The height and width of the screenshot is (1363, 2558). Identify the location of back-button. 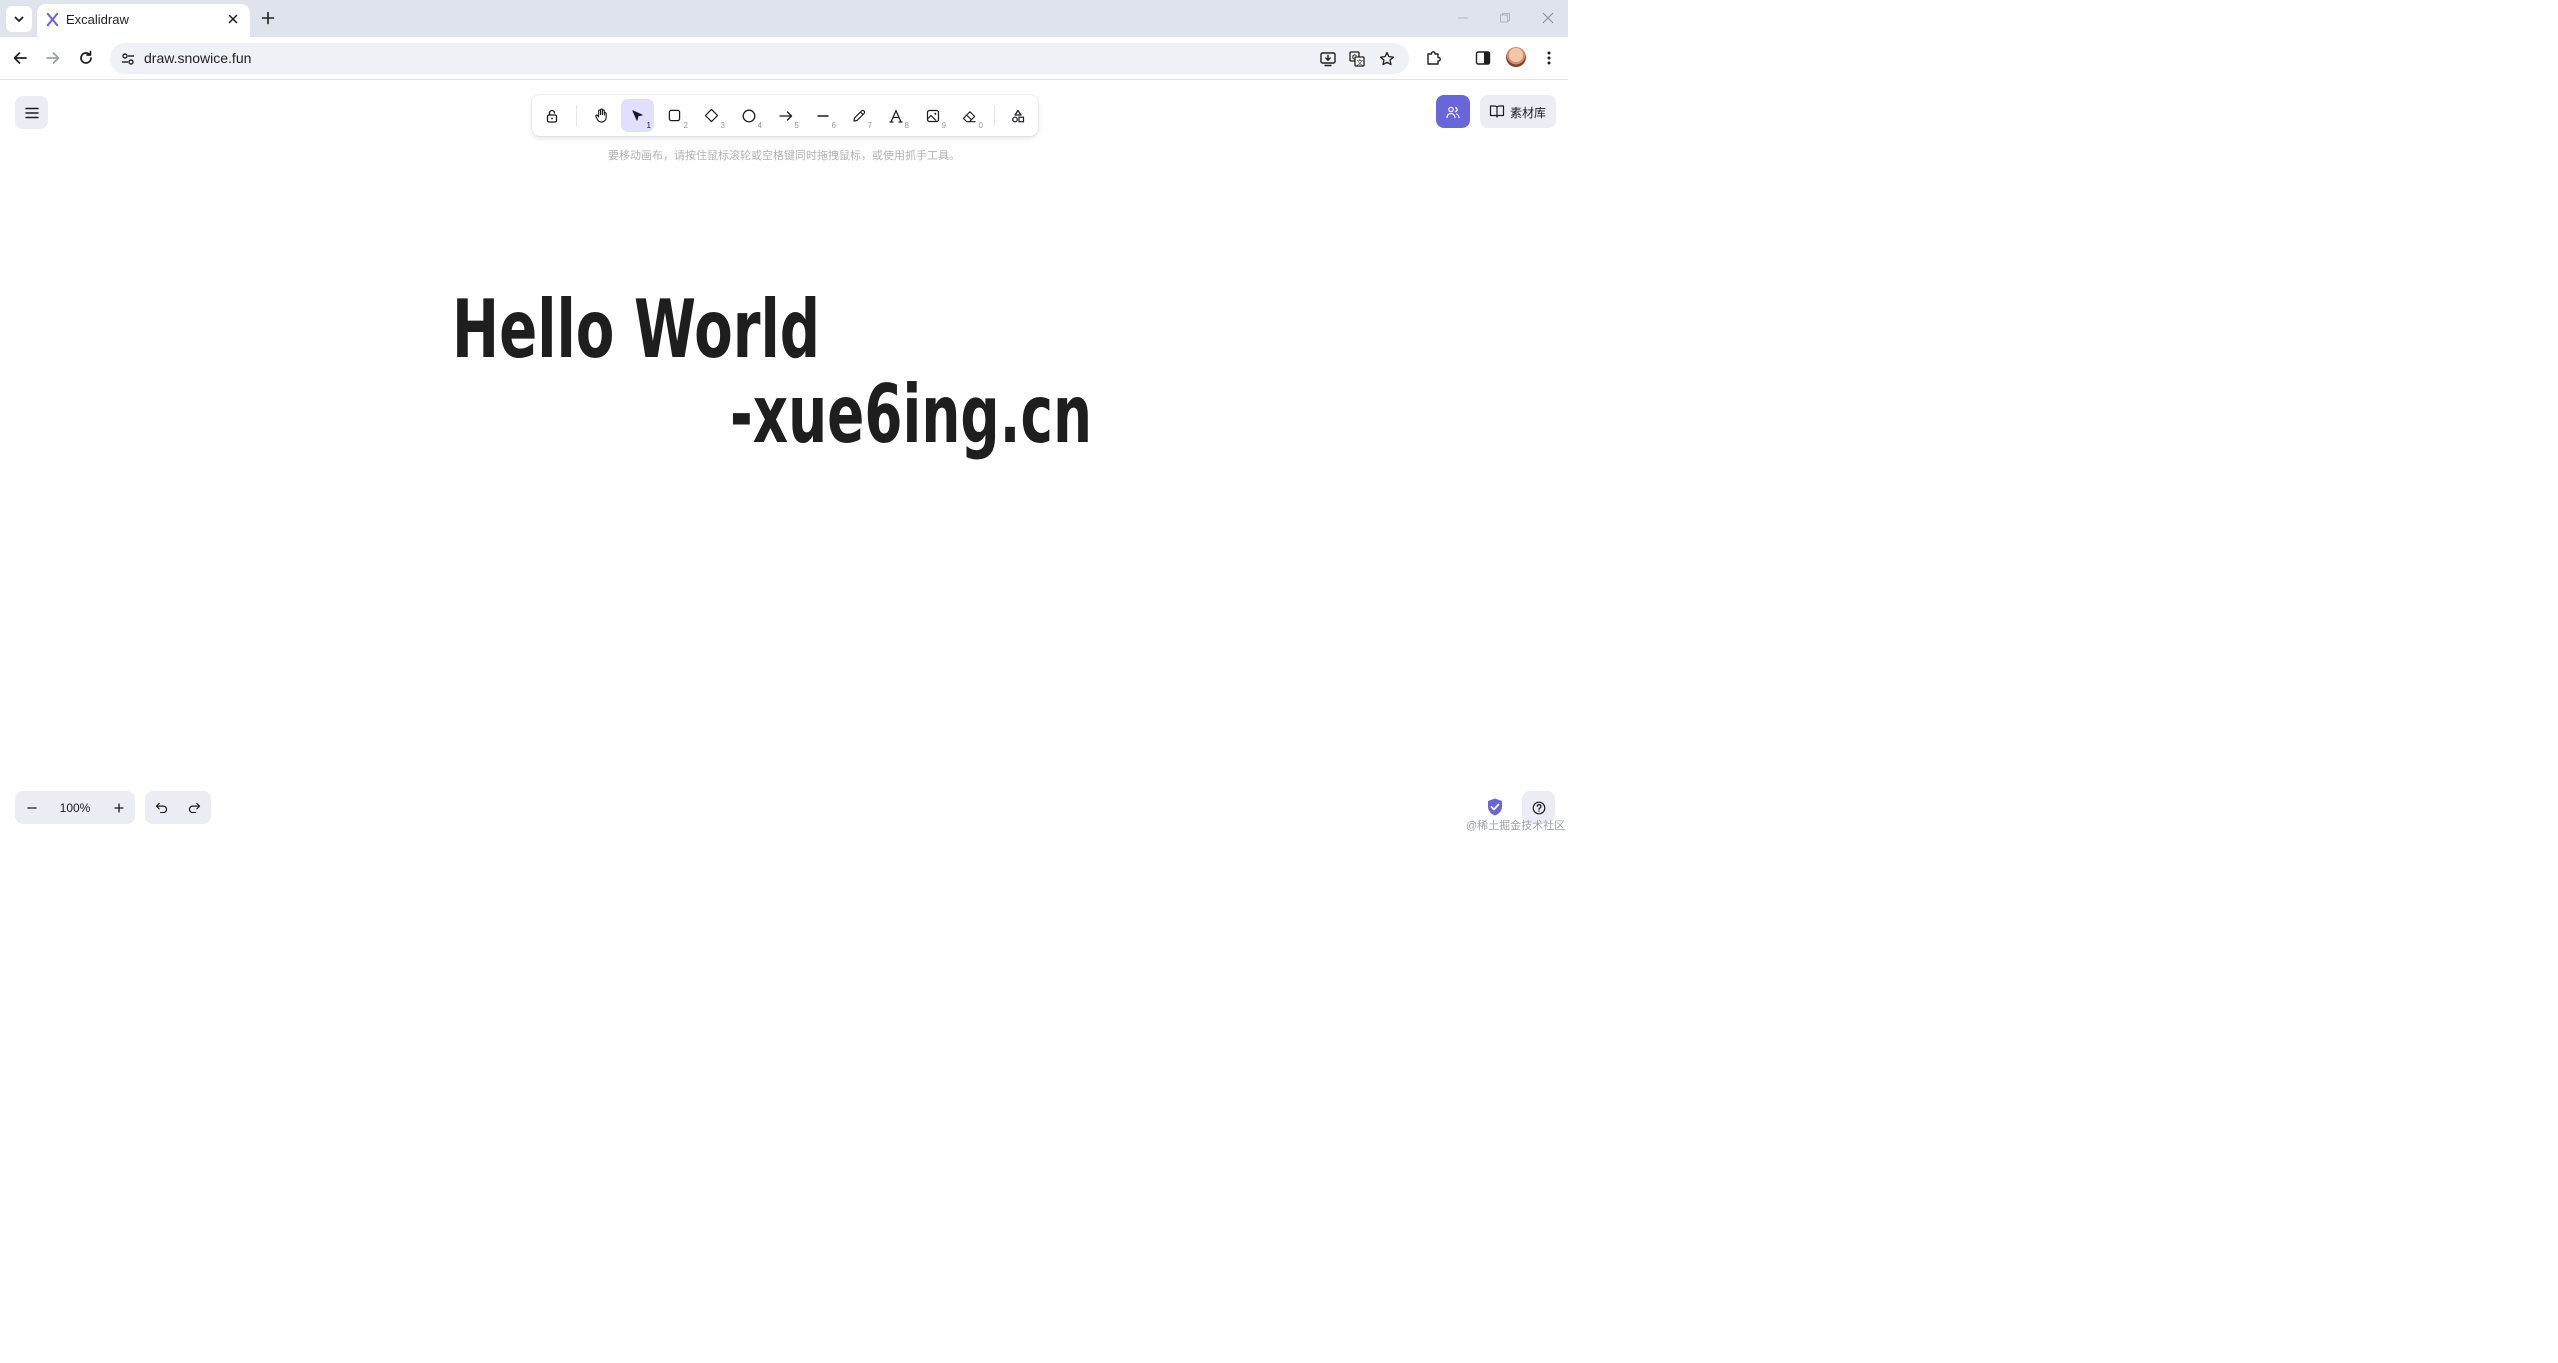
(20, 58).